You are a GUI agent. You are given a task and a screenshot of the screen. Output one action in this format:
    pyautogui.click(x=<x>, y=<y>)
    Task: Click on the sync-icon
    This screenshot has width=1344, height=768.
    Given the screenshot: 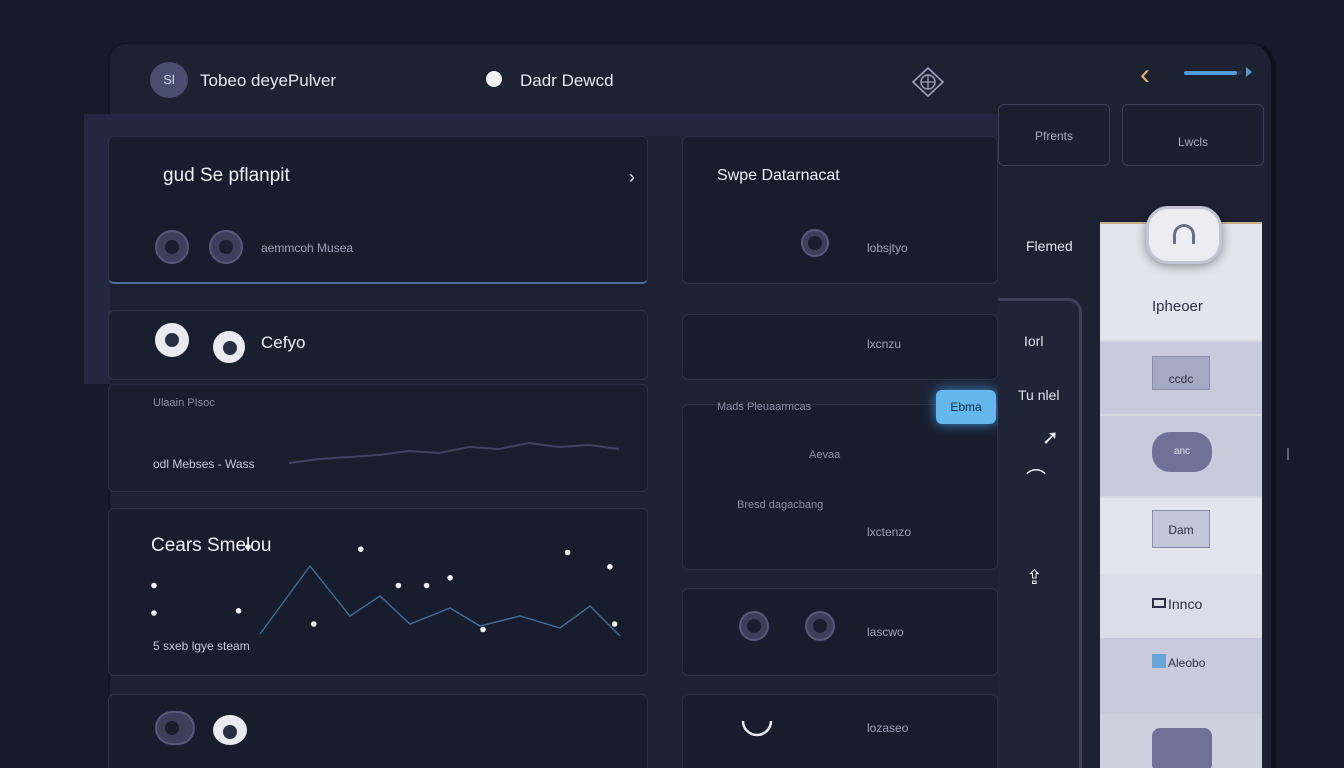 What is the action you would take?
    pyautogui.click(x=754, y=626)
    